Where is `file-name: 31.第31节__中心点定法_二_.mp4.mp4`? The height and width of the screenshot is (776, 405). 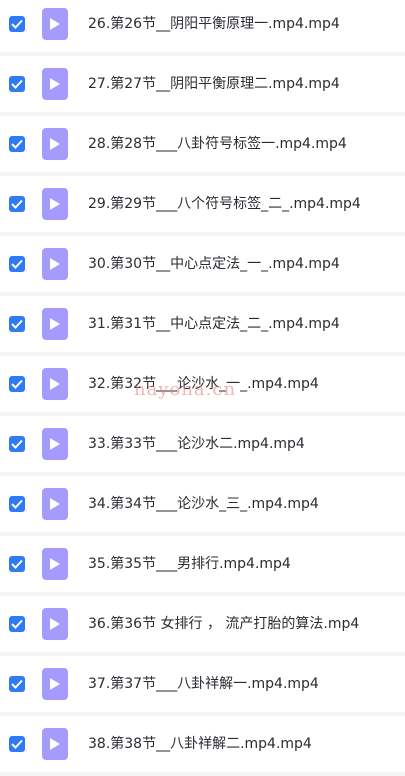 file-name: 31.第31节__中心点定法_二_.mp4.mp4 is located at coordinates (214, 324).